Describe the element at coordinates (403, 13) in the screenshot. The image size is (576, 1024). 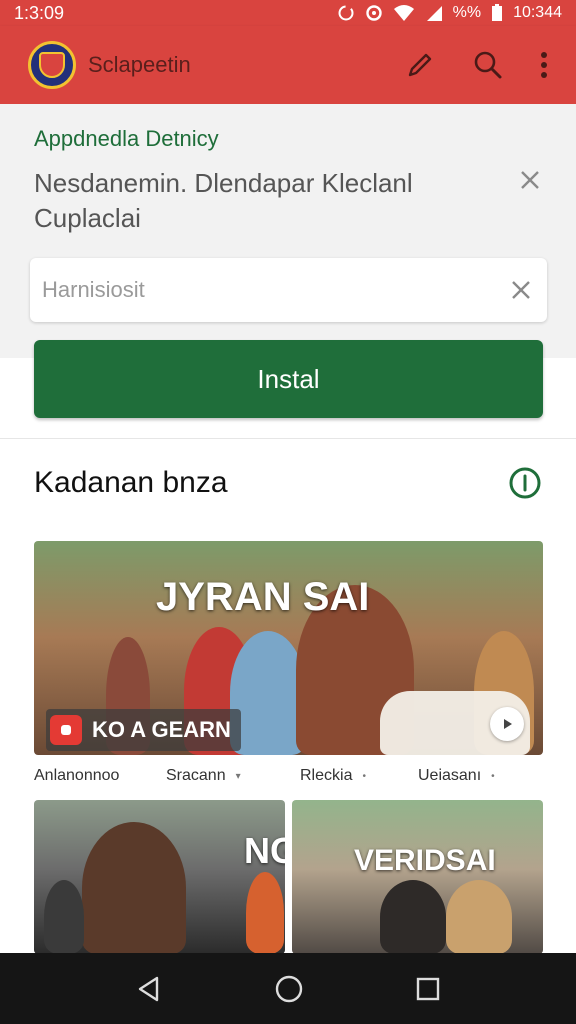
I see `wifi-icon` at that location.